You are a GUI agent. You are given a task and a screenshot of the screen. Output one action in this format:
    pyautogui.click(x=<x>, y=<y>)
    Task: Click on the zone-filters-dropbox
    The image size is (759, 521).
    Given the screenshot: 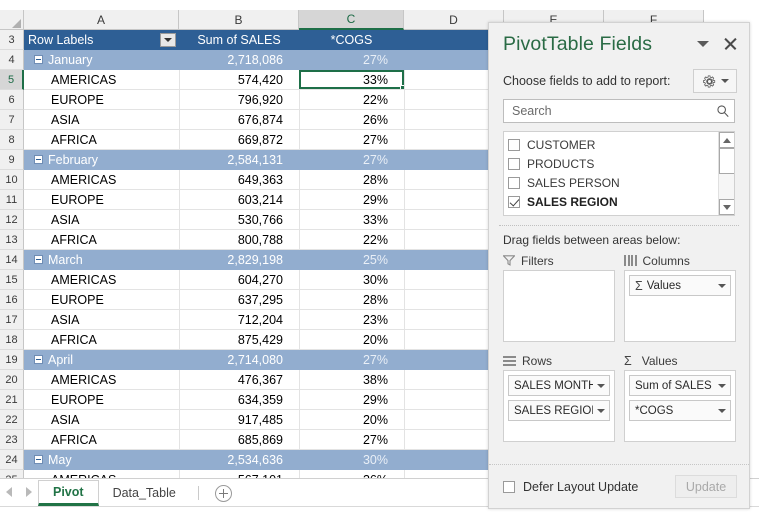 What is the action you would take?
    pyautogui.click(x=559, y=306)
    